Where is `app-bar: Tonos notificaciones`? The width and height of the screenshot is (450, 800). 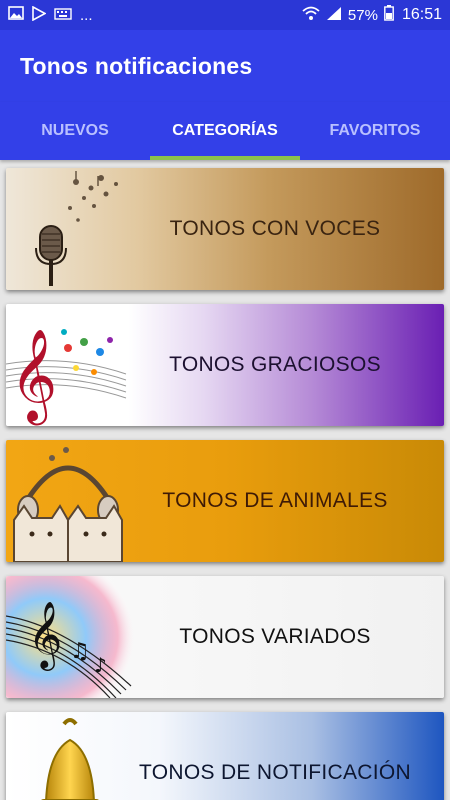
app-bar: Tonos notificaciones is located at coordinates (225, 66).